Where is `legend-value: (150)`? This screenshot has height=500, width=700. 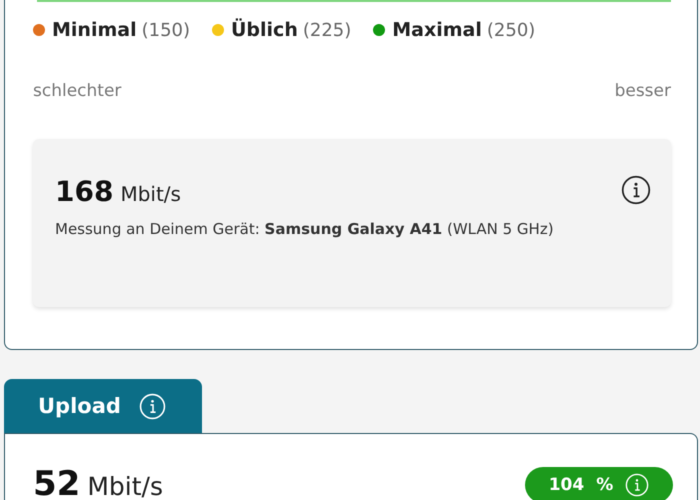
legend-value: (150) is located at coordinates (166, 30).